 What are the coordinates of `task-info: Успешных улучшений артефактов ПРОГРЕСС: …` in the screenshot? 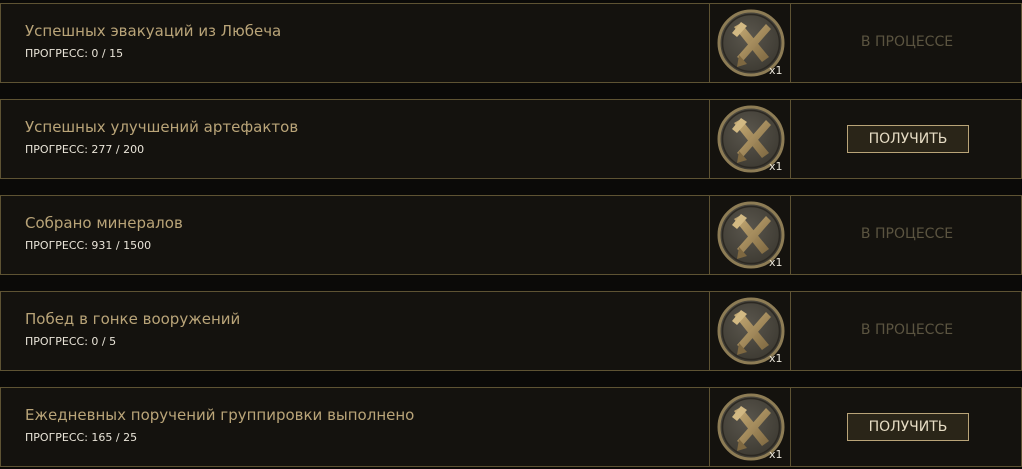 It's located at (355, 139).